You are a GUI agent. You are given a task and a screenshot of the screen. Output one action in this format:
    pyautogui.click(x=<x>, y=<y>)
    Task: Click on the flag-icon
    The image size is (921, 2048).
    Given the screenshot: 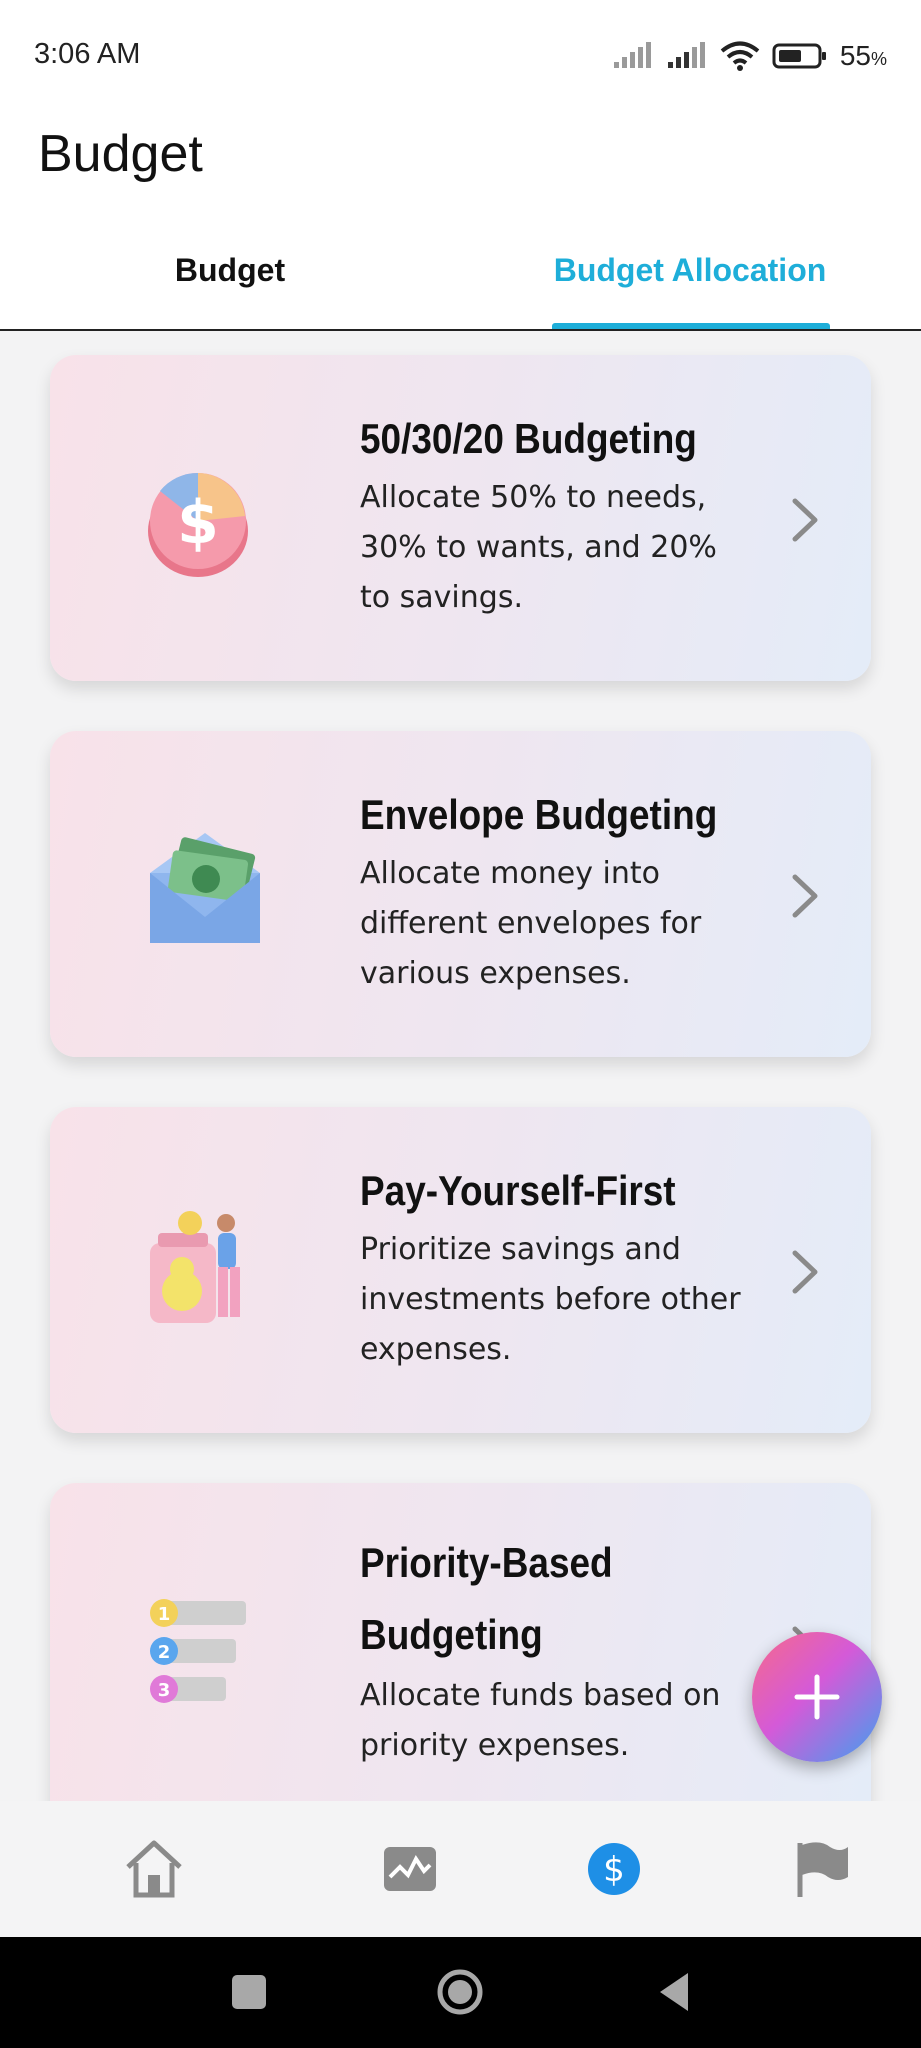 What is the action you would take?
    pyautogui.click(x=822, y=1869)
    